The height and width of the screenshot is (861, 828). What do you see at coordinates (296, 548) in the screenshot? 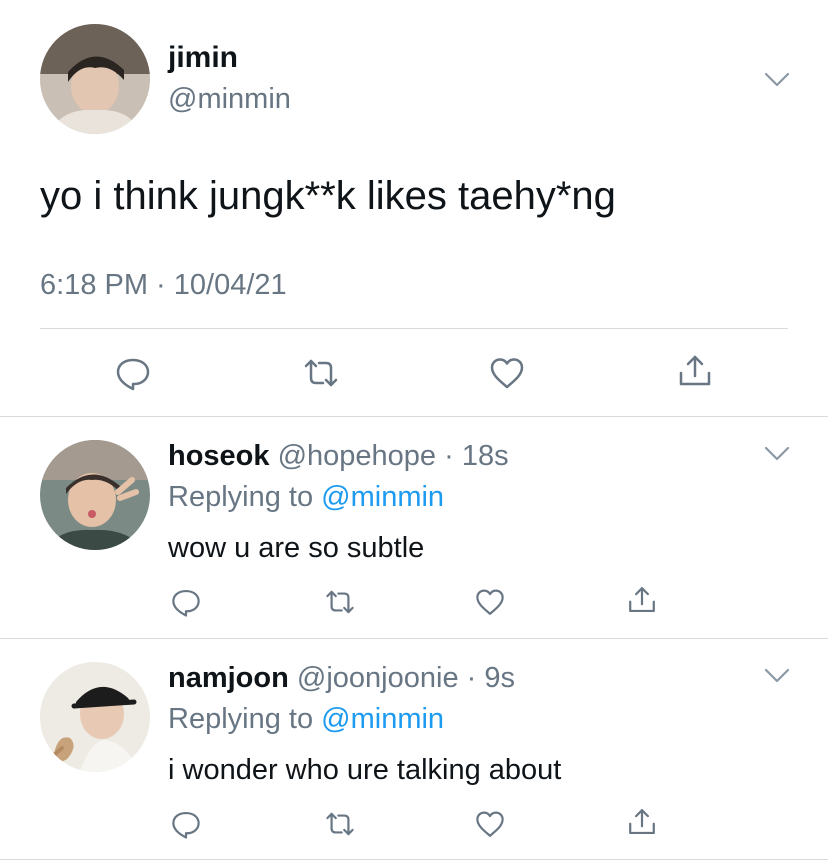
I see `reply-text: wow u are so subtle` at bounding box center [296, 548].